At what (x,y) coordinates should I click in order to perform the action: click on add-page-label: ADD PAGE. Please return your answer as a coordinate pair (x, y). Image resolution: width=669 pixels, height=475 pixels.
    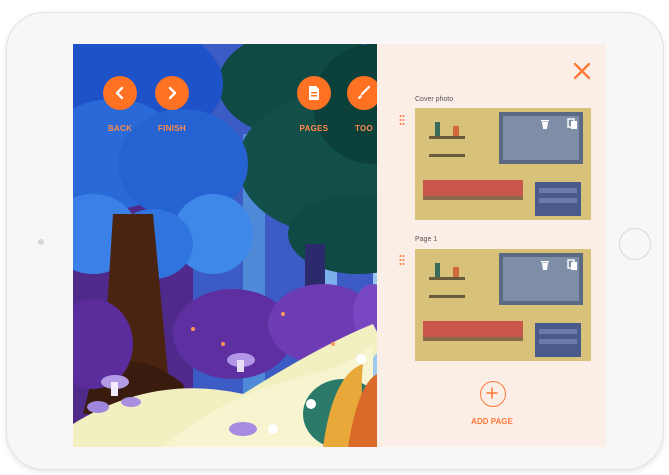
    Looking at the image, I should click on (492, 421).